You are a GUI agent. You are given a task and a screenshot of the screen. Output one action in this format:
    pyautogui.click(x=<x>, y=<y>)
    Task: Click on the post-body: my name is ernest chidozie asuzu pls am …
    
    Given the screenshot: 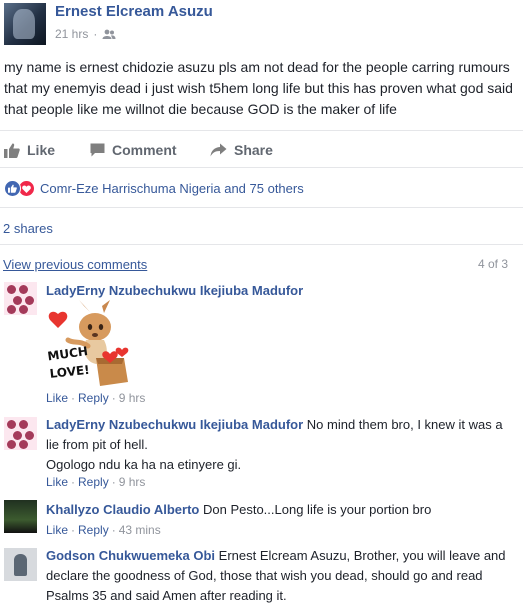 What is the action you would take?
    pyautogui.click(x=258, y=88)
    